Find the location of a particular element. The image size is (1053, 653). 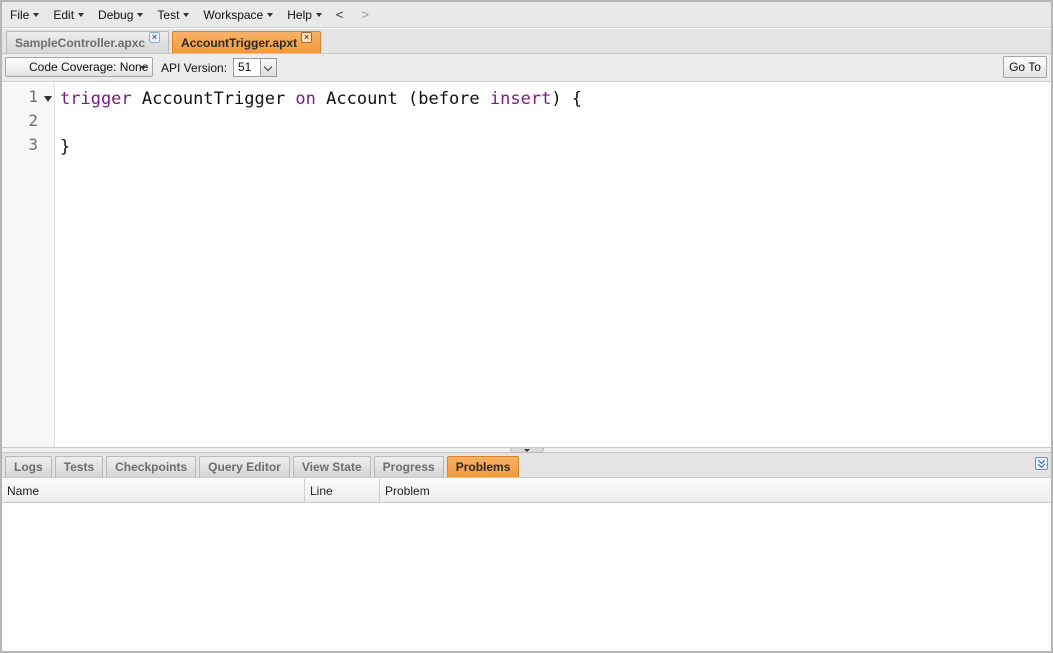

line-number-gutter: 1 2 3 is located at coordinates (28, 265).